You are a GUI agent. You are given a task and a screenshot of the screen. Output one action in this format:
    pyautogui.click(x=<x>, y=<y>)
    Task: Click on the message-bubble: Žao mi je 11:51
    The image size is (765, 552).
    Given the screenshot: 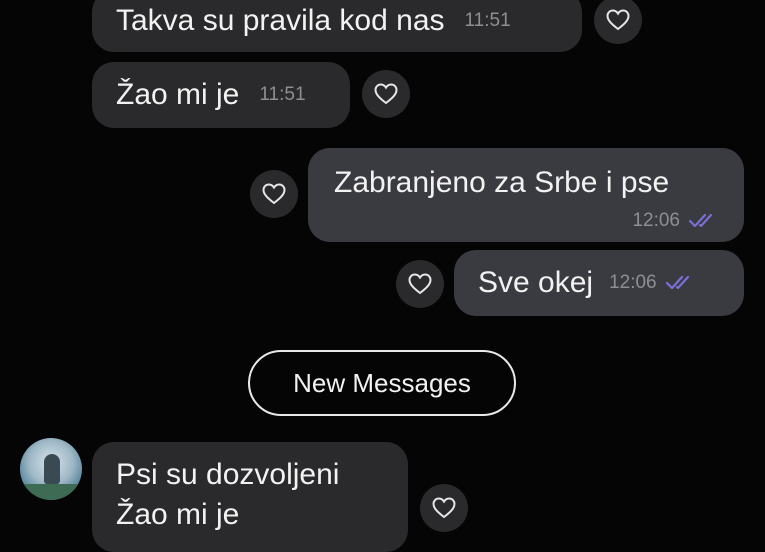 What is the action you would take?
    pyautogui.click(x=221, y=95)
    